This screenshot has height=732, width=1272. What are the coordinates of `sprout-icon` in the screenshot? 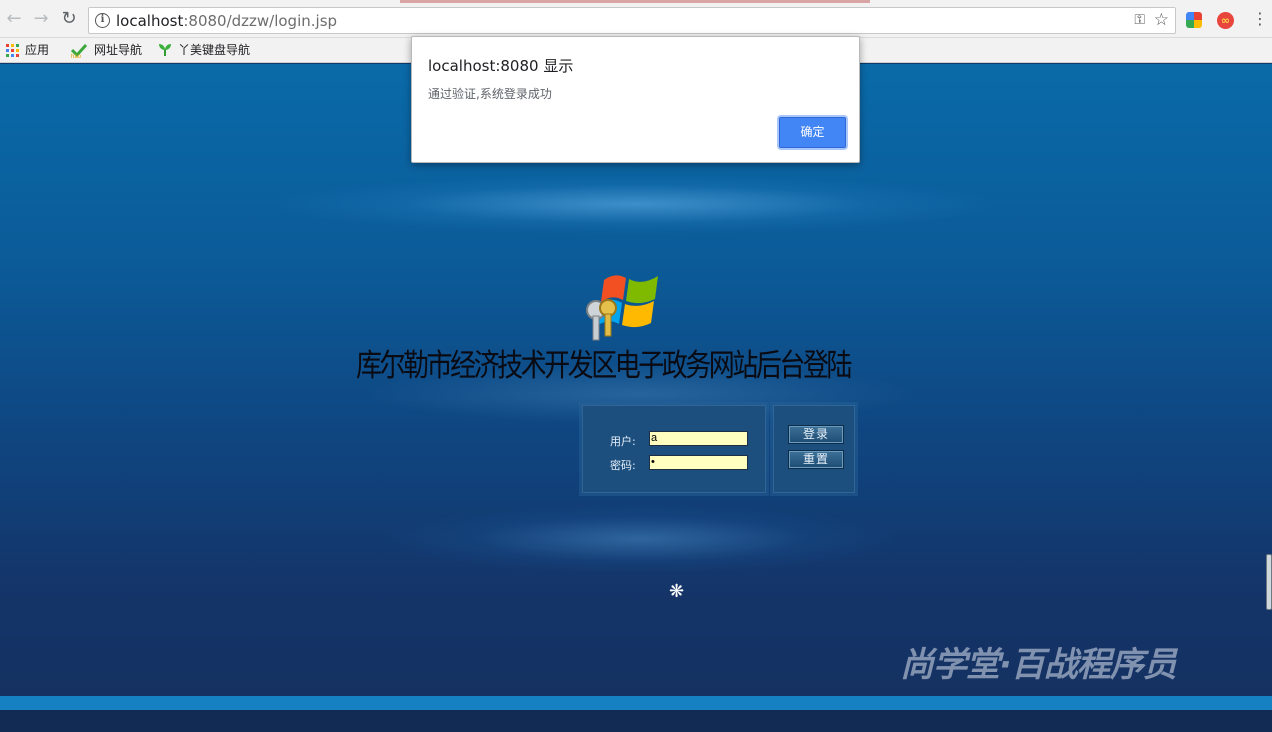 It's located at (165, 50).